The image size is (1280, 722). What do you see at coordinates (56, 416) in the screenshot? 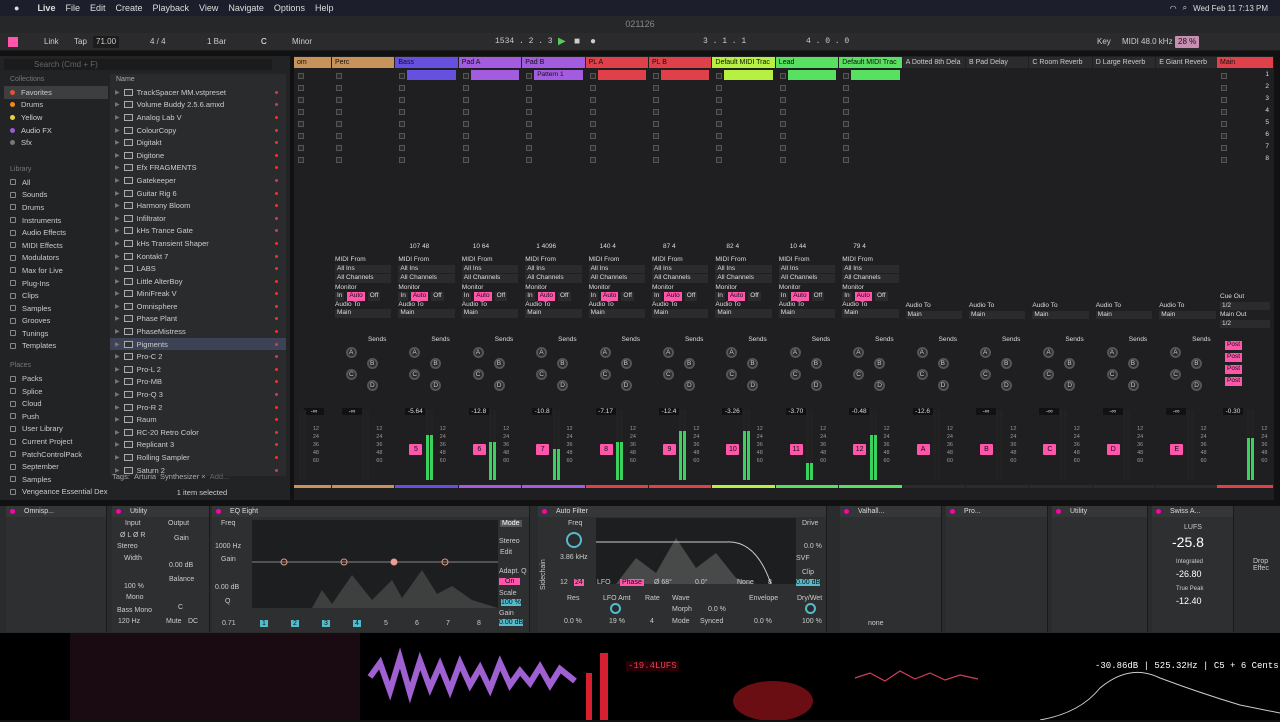
I see `place-push: Push` at bounding box center [56, 416].